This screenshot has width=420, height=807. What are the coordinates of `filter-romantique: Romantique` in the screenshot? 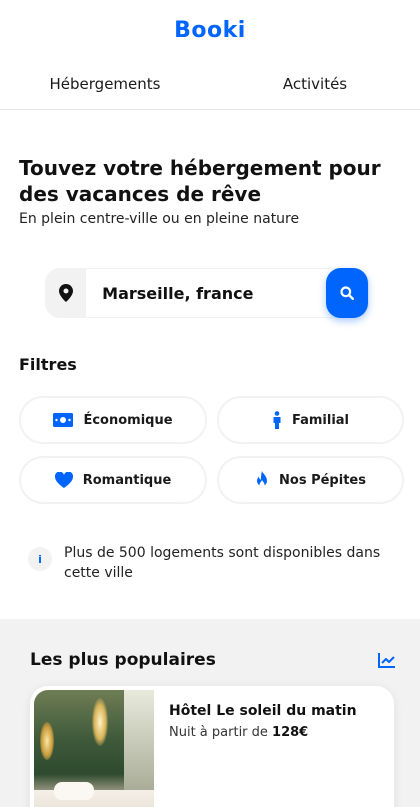 It's located at (113, 480).